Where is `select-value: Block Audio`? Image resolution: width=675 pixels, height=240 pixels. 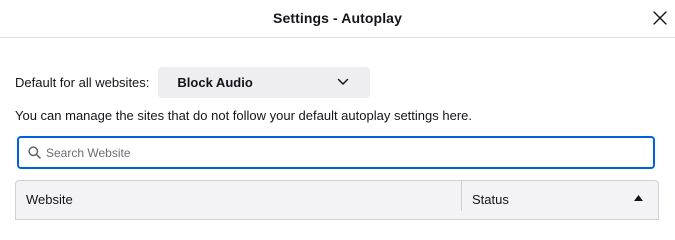 select-value: Block Audio is located at coordinates (215, 82).